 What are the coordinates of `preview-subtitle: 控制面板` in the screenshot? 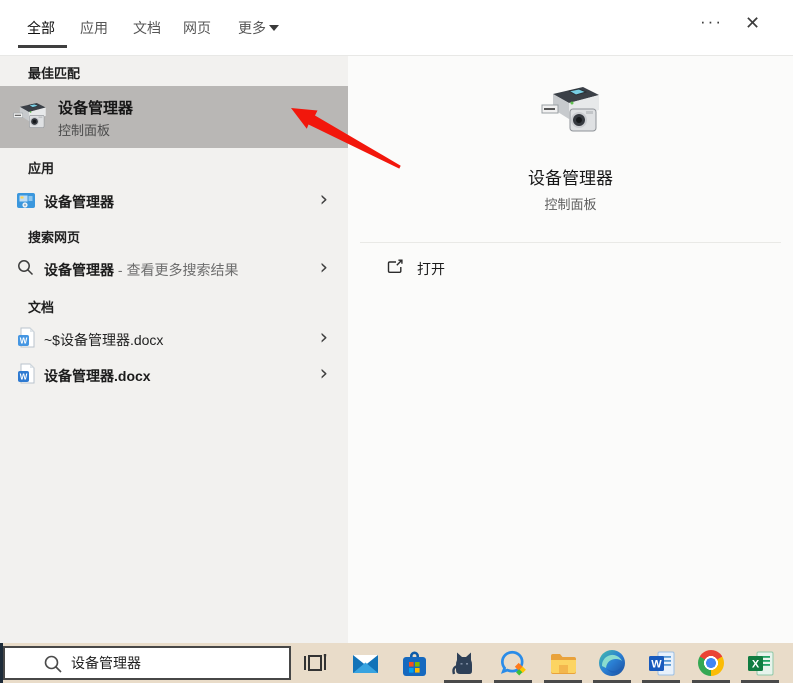 It's located at (570, 204).